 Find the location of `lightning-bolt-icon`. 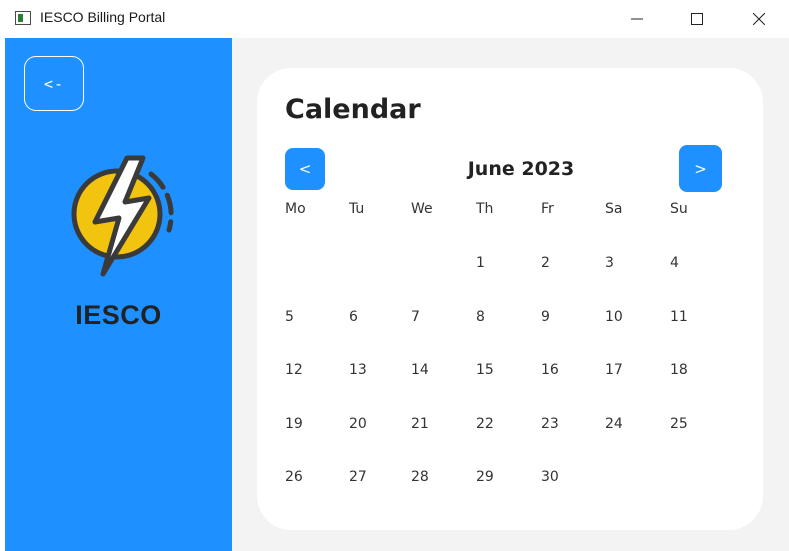

lightning-bolt-icon is located at coordinates (122, 216).